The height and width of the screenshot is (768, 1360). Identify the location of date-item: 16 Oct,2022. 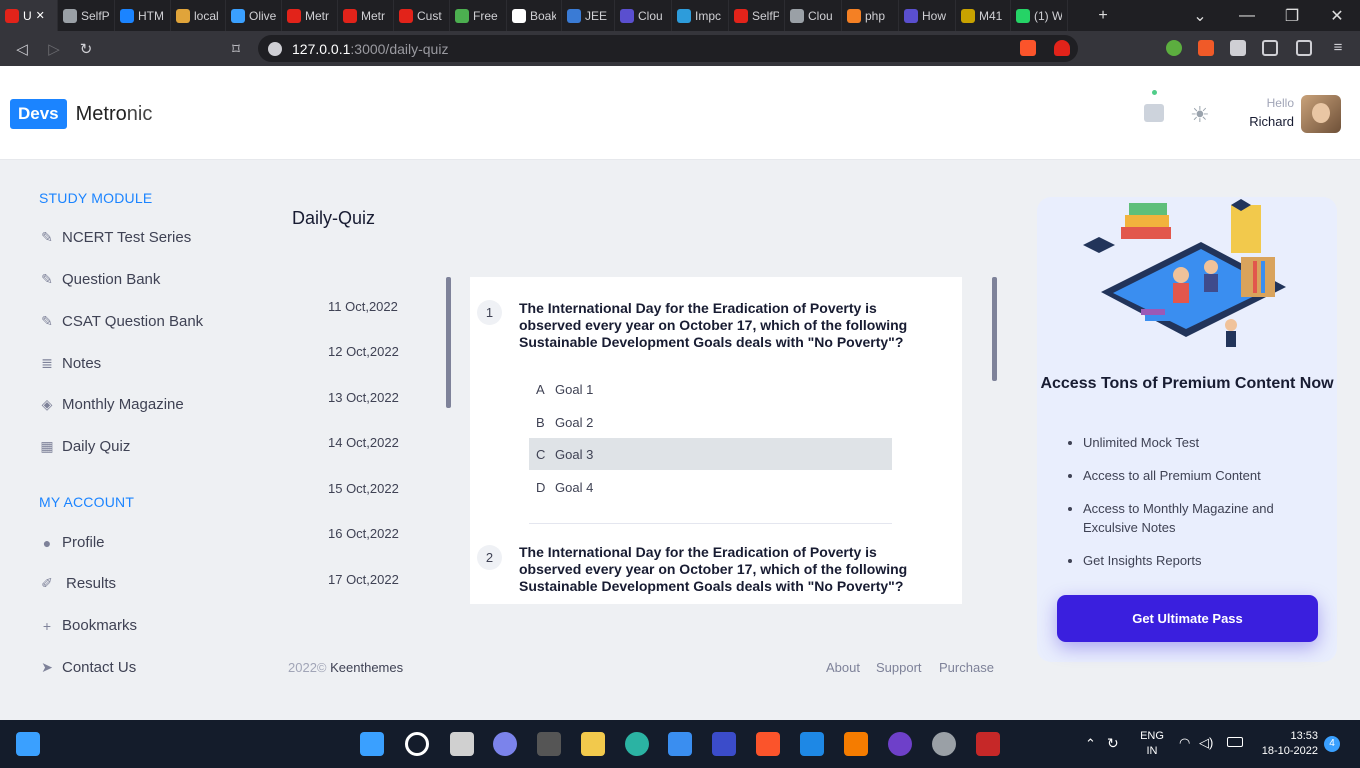
(363, 533).